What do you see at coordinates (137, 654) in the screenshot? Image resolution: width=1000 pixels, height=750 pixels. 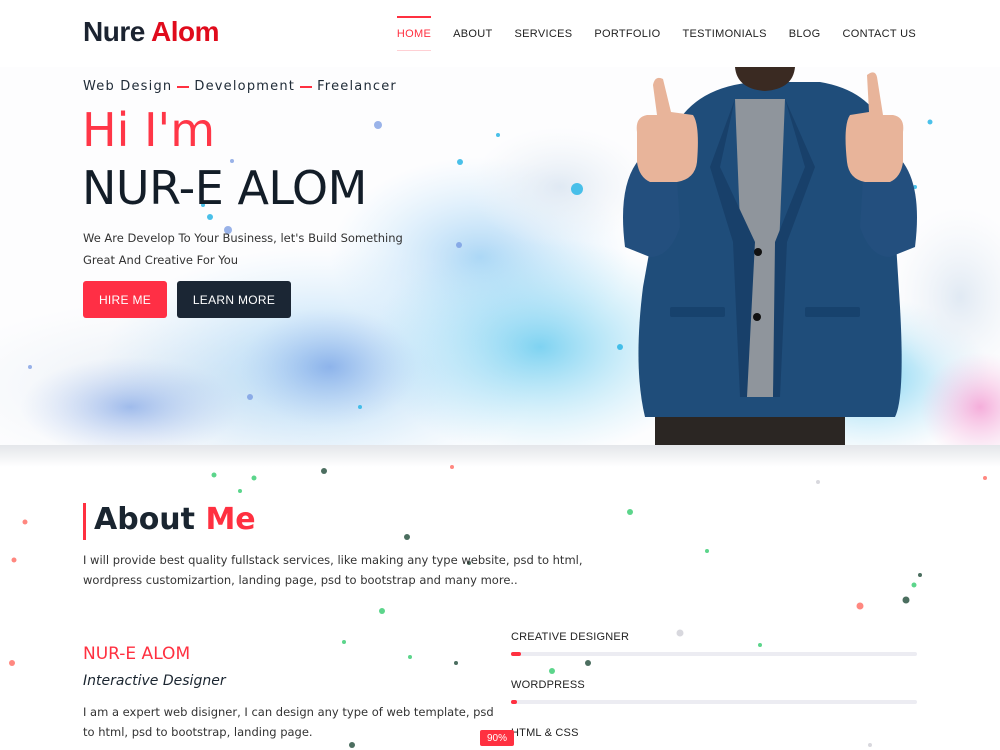 I see `profile-name: NUR-E ALOM` at bounding box center [137, 654].